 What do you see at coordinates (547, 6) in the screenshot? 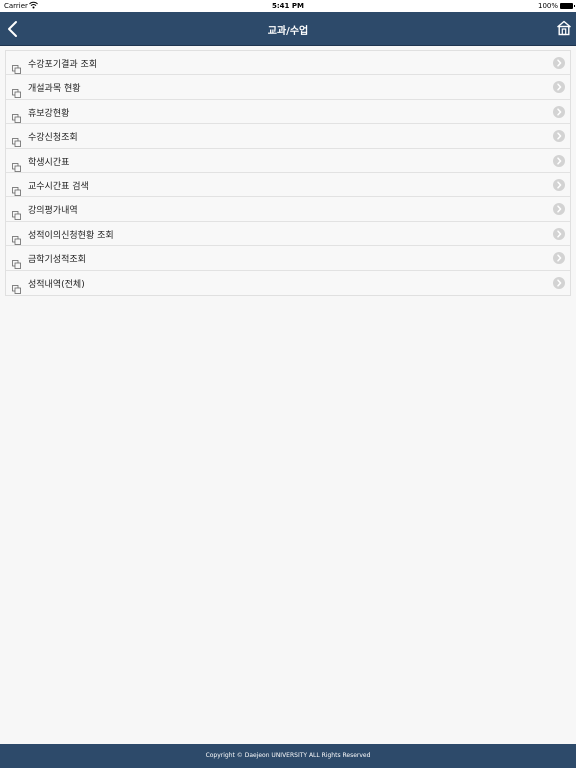
I see `battery-percent: 100%` at bounding box center [547, 6].